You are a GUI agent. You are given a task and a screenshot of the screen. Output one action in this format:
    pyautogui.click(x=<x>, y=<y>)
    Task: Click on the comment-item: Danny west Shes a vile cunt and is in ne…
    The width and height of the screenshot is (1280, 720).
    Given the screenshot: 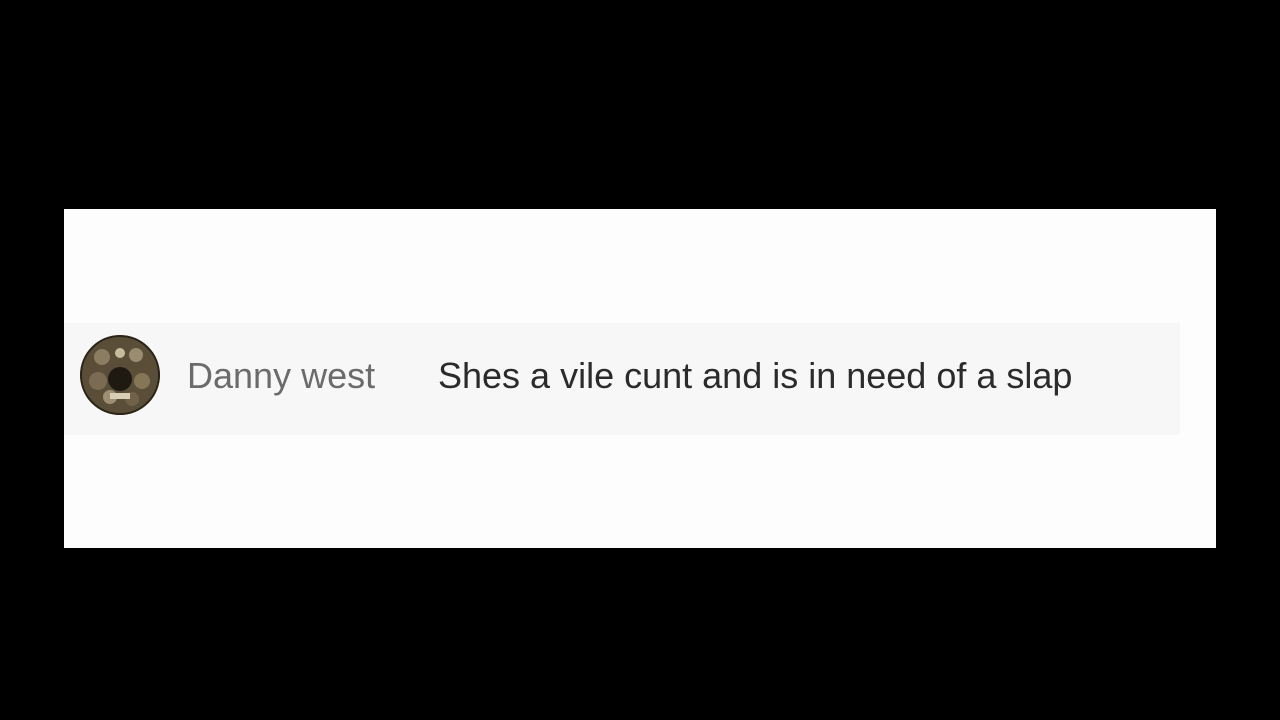 What is the action you would take?
    pyautogui.click(x=622, y=379)
    